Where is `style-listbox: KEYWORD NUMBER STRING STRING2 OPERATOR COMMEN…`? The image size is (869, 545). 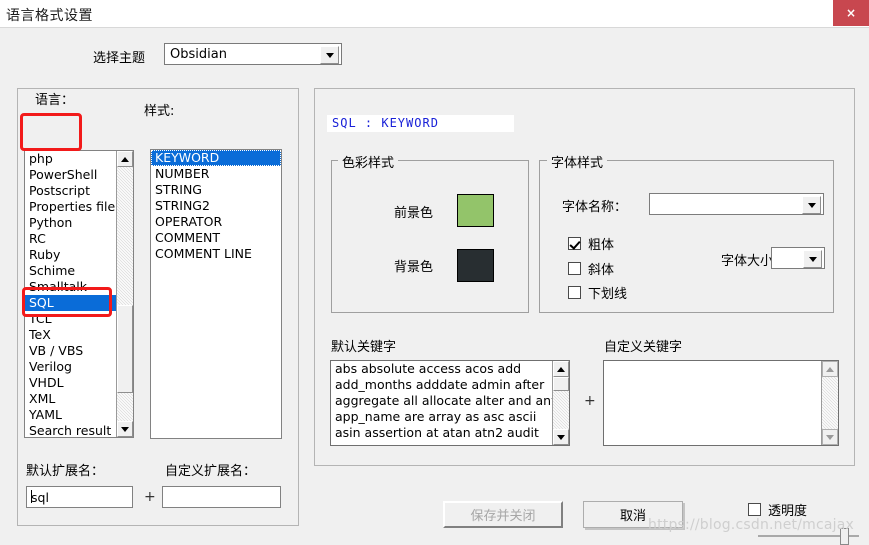 style-listbox: KEYWORD NUMBER STRING STRING2 OPERATOR COMMEN… is located at coordinates (216, 294).